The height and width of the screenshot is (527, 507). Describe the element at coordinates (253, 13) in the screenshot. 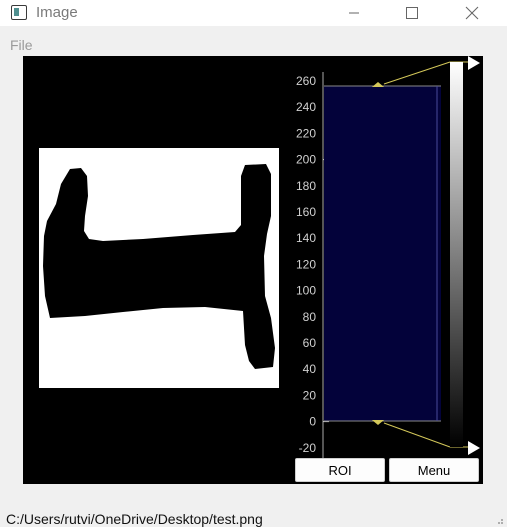

I see `title-bar: Image` at that location.